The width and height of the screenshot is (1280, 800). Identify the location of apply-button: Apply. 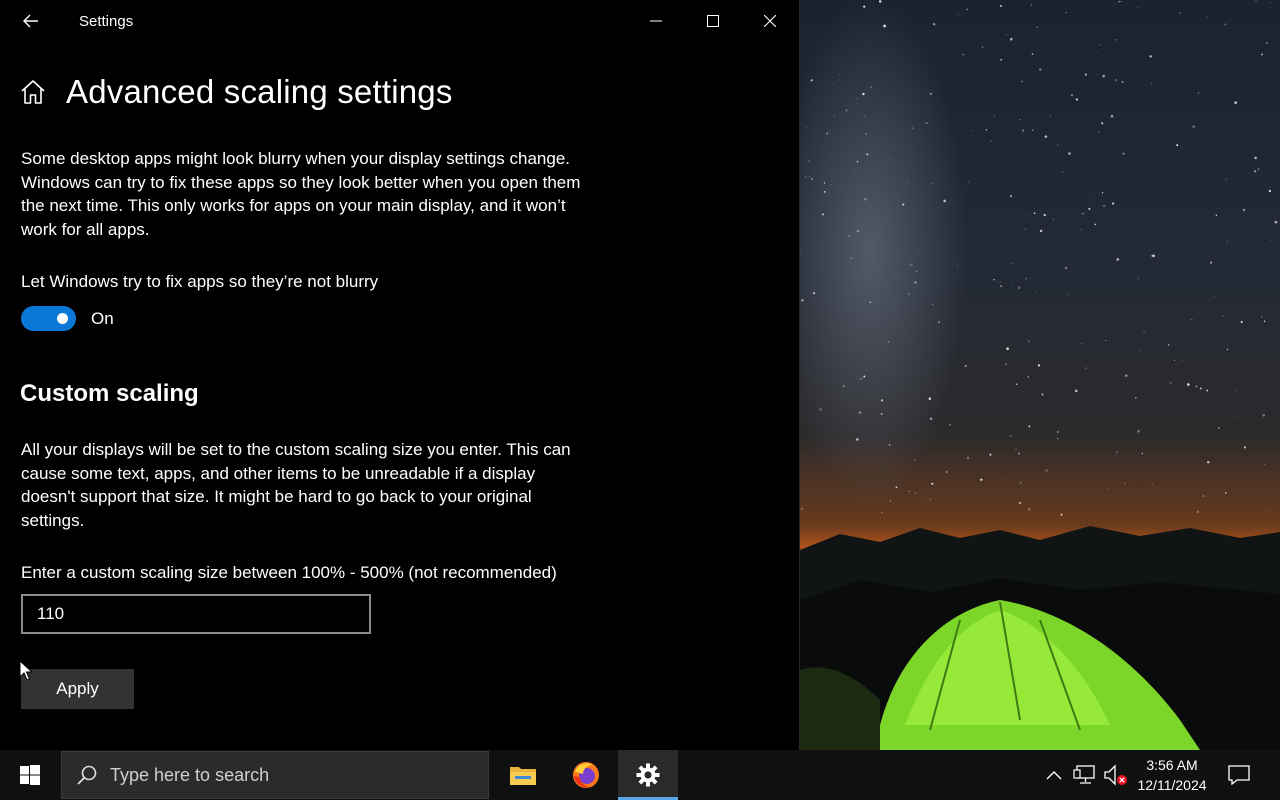
(77, 689).